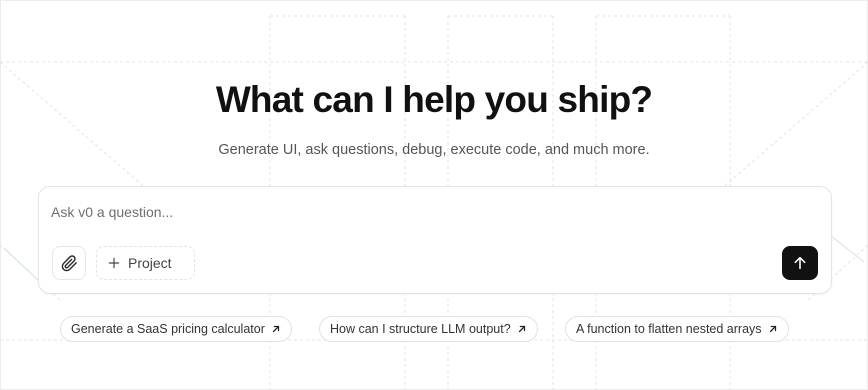  I want to click on project-button: Project, so click(145, 263).